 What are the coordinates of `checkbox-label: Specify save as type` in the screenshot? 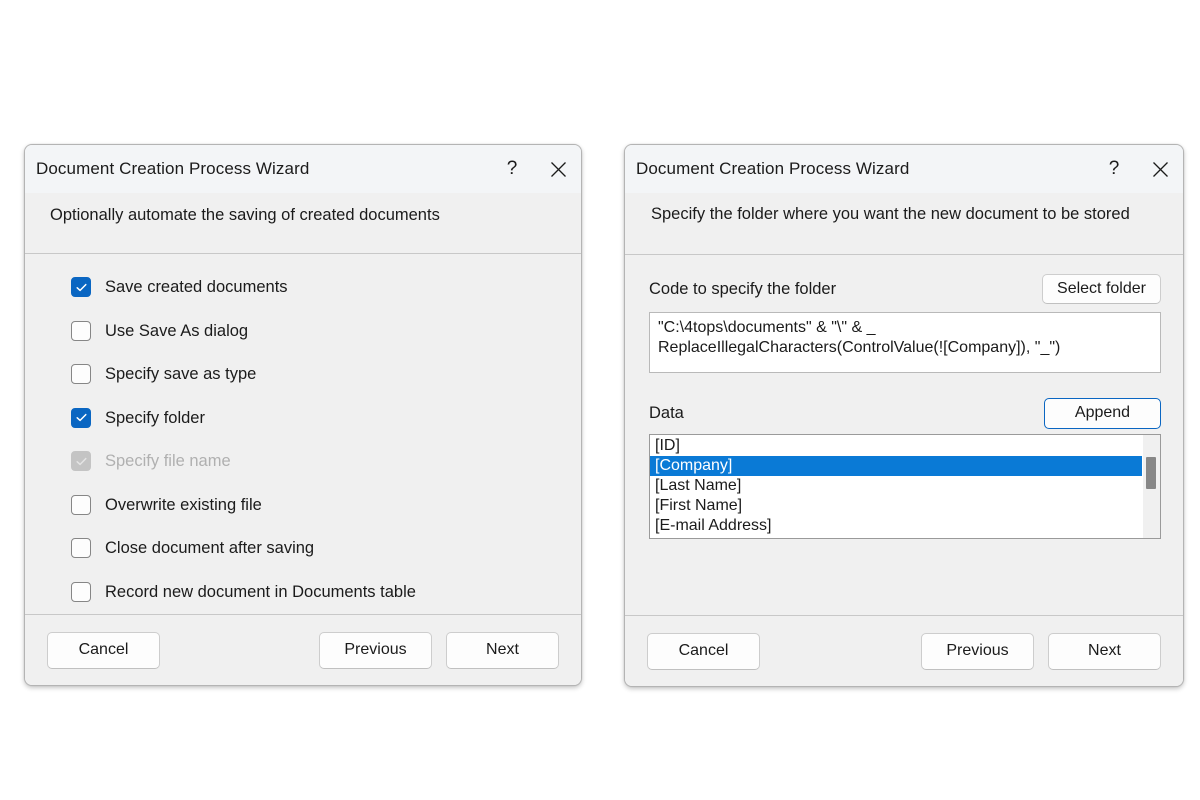 It's located at (181, 374).